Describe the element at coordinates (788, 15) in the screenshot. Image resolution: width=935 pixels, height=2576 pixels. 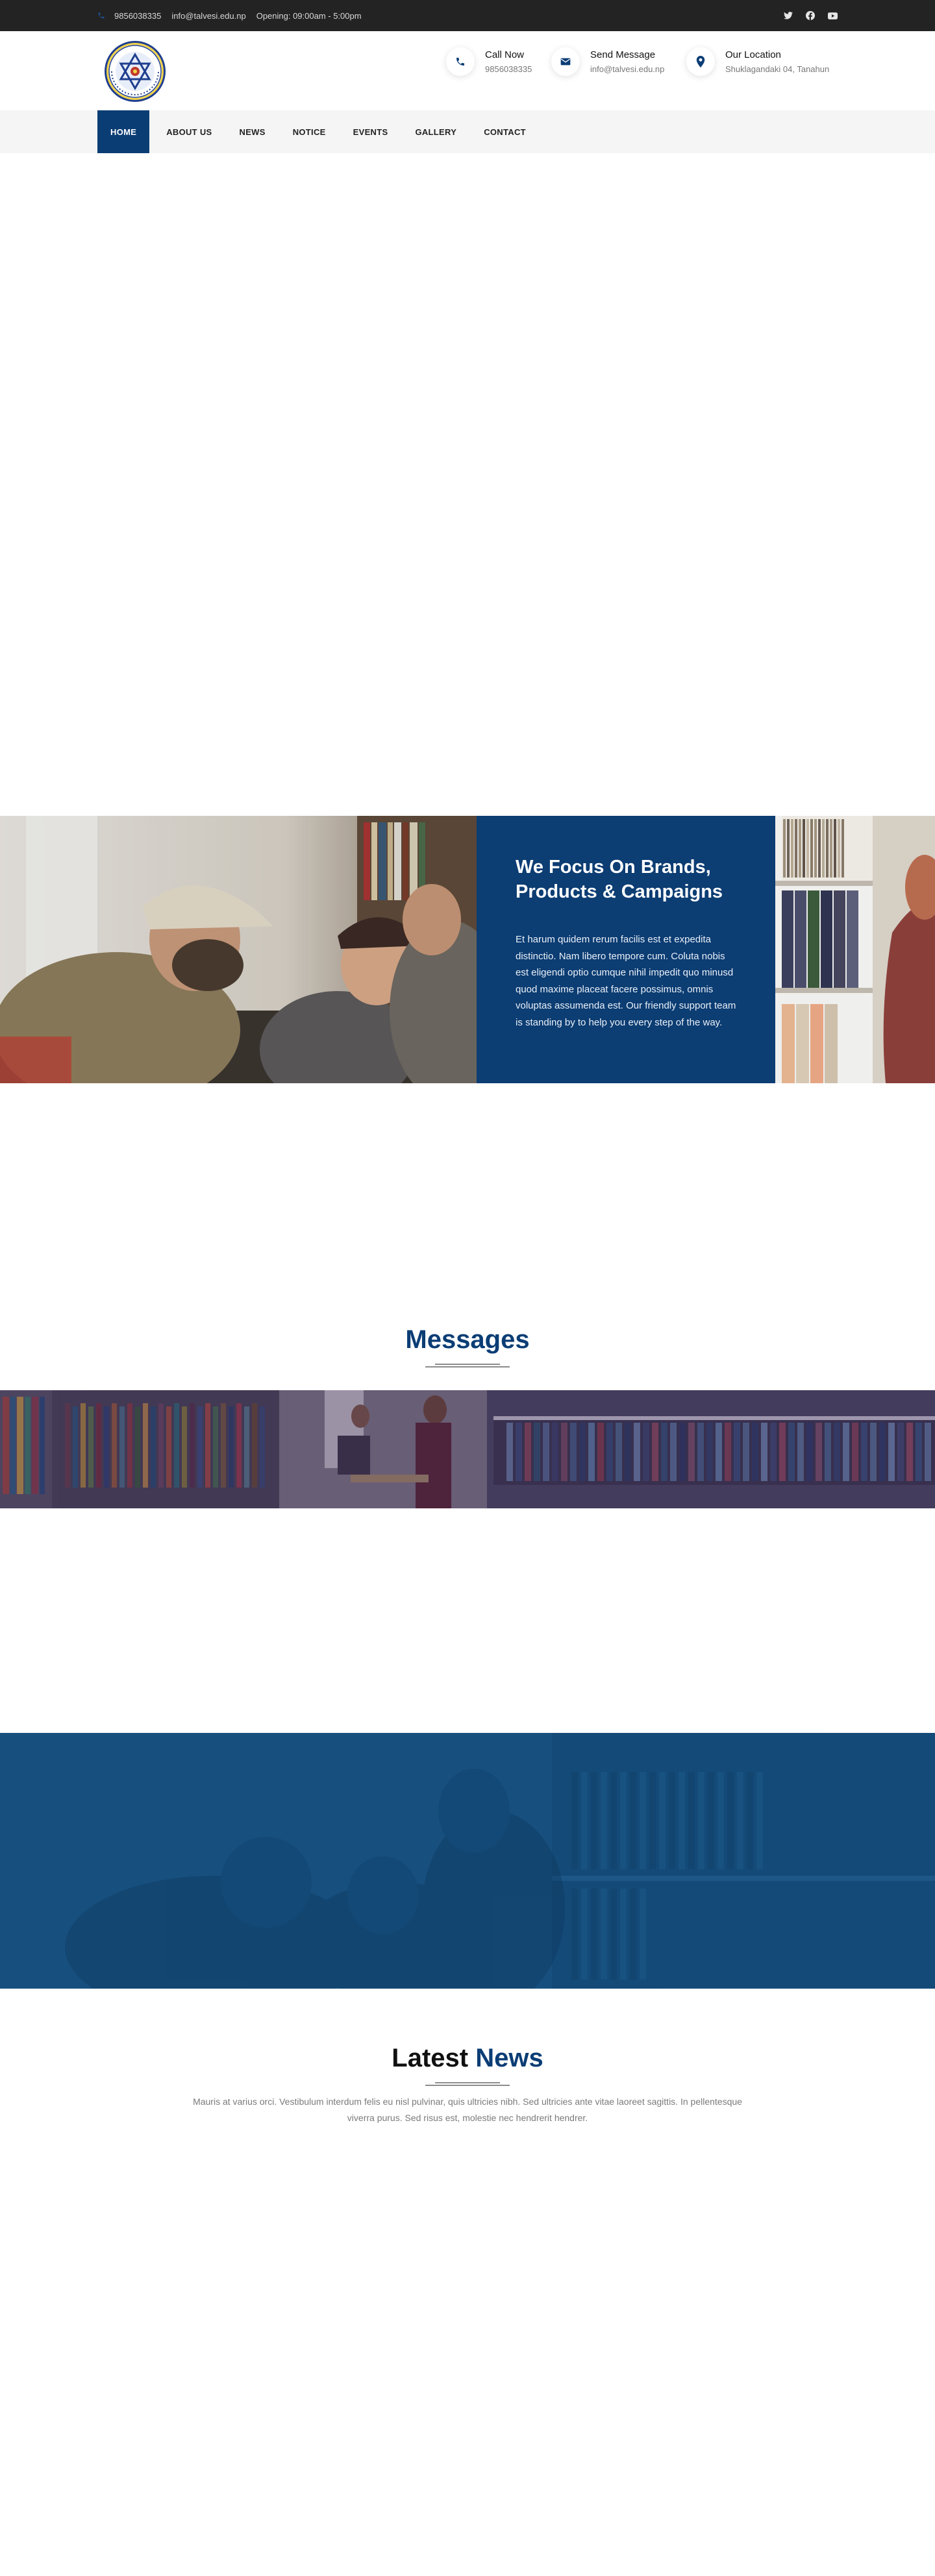
I see `twitter-icon` at that location.